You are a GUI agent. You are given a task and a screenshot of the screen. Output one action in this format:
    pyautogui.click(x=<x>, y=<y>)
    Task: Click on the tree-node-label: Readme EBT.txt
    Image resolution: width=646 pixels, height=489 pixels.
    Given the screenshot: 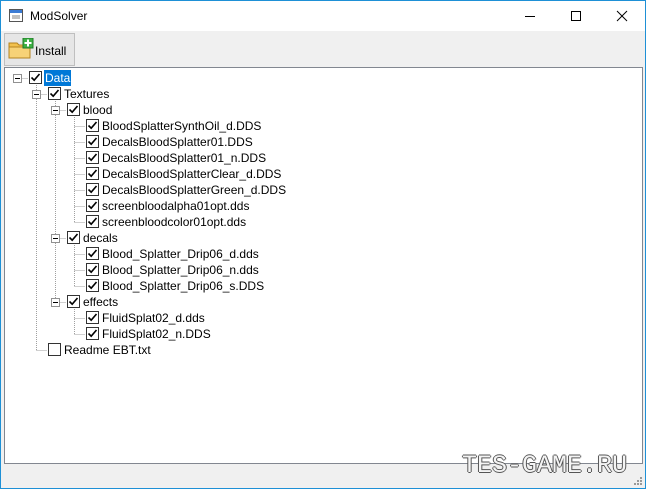 What is the action you would take?
    pyautogui.click(x=107, y=350)
    